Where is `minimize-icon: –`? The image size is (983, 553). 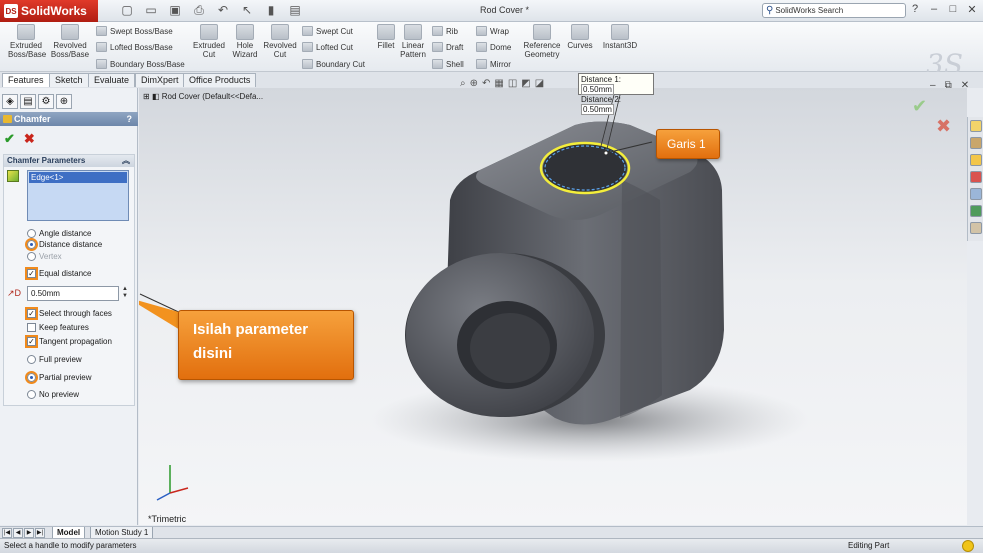
minimize-icon: – is located at coordinates (934, 9).